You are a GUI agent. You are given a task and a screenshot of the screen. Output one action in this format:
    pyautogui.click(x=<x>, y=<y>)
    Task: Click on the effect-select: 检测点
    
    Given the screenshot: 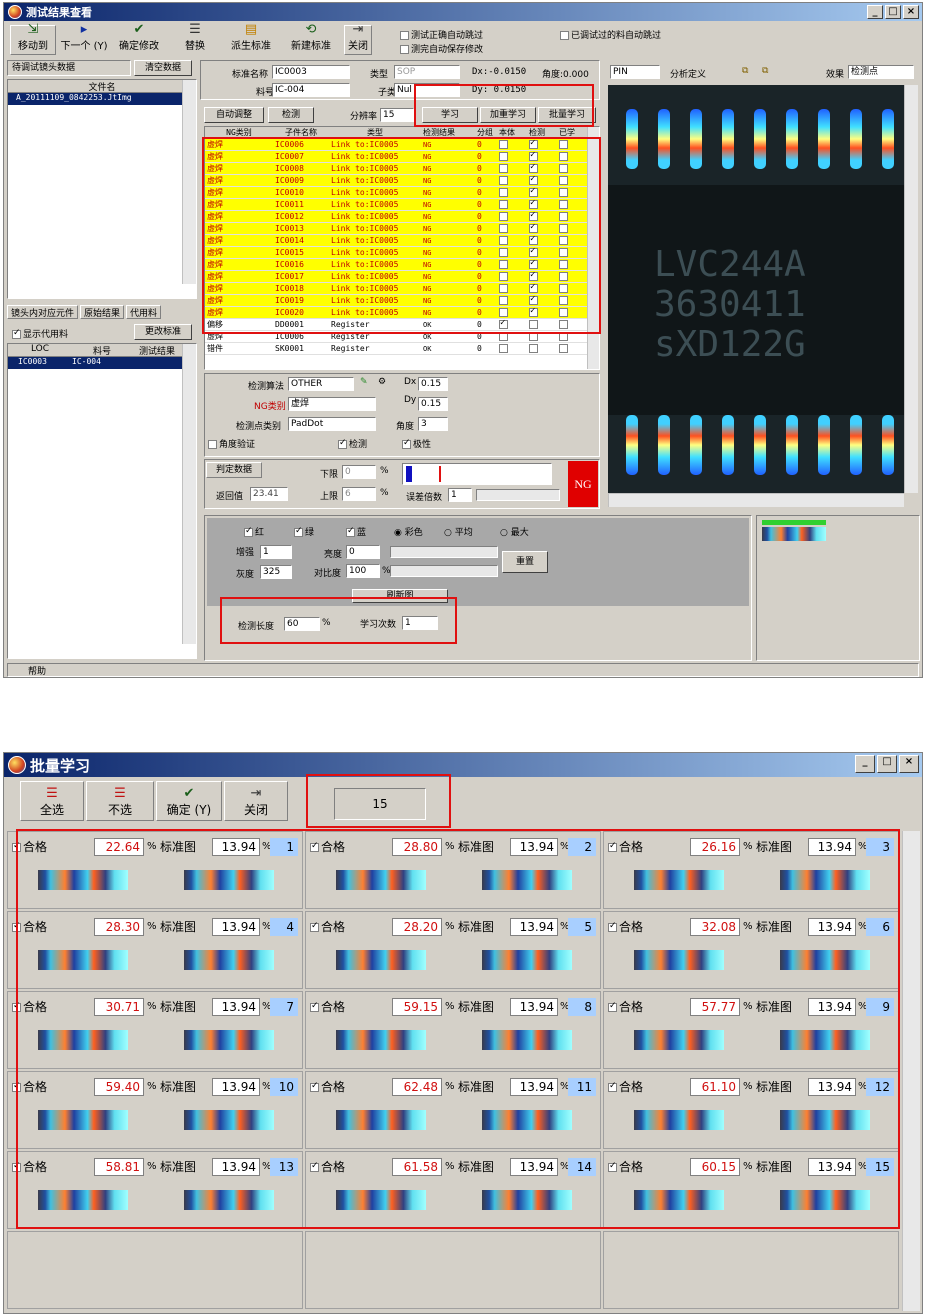 What is the action you would take?
    pyautogui.click(x=881, y=72)
    